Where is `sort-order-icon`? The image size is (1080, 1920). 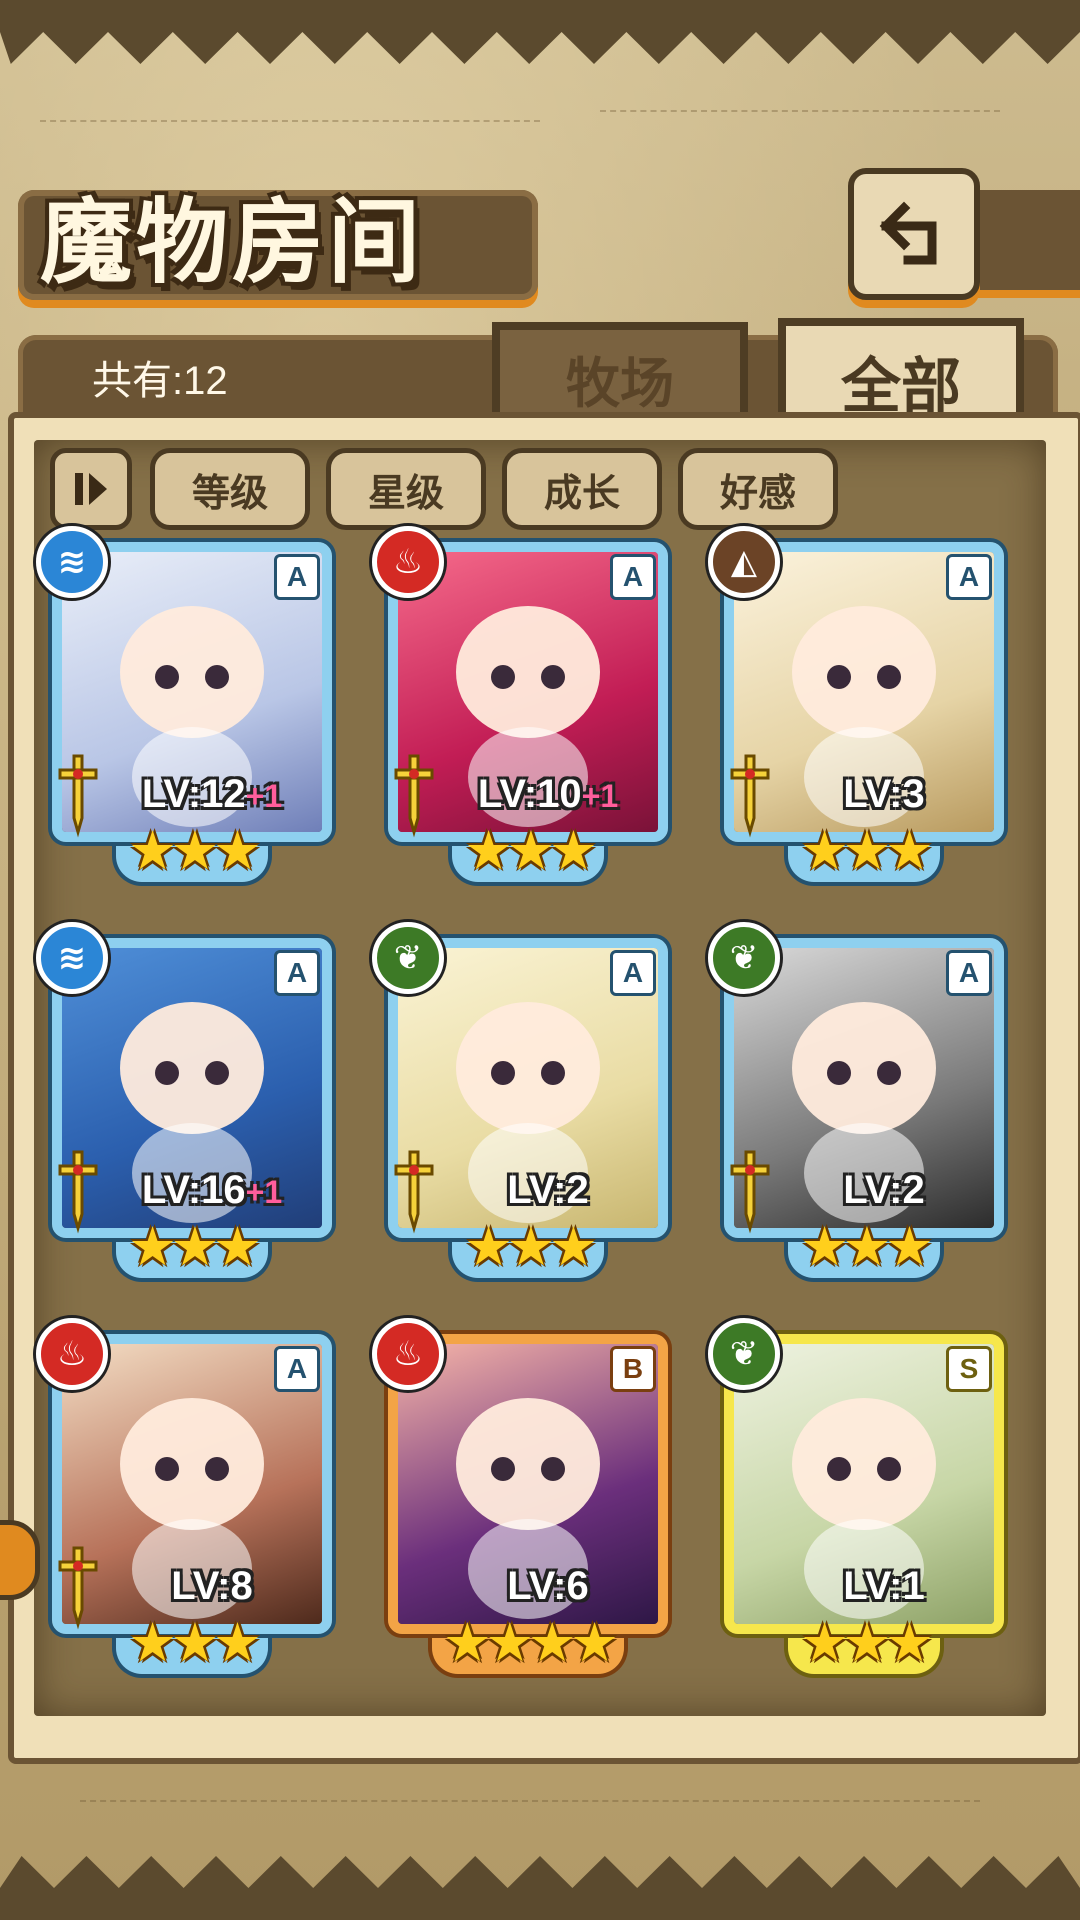 sort-order-icon is located at coordinates (91, 489).